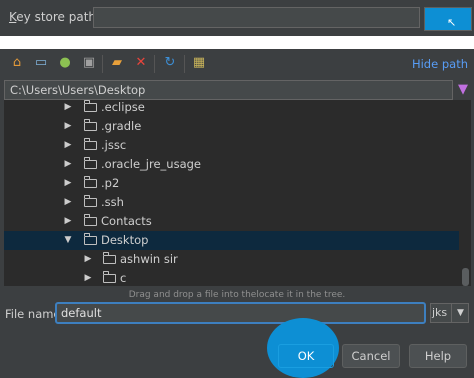 The image size is (474, 378). What do you see at coordinates (110, 183) in the screenshot?
I see `tree-item-label: .p2` at bounding box center [110, 183].